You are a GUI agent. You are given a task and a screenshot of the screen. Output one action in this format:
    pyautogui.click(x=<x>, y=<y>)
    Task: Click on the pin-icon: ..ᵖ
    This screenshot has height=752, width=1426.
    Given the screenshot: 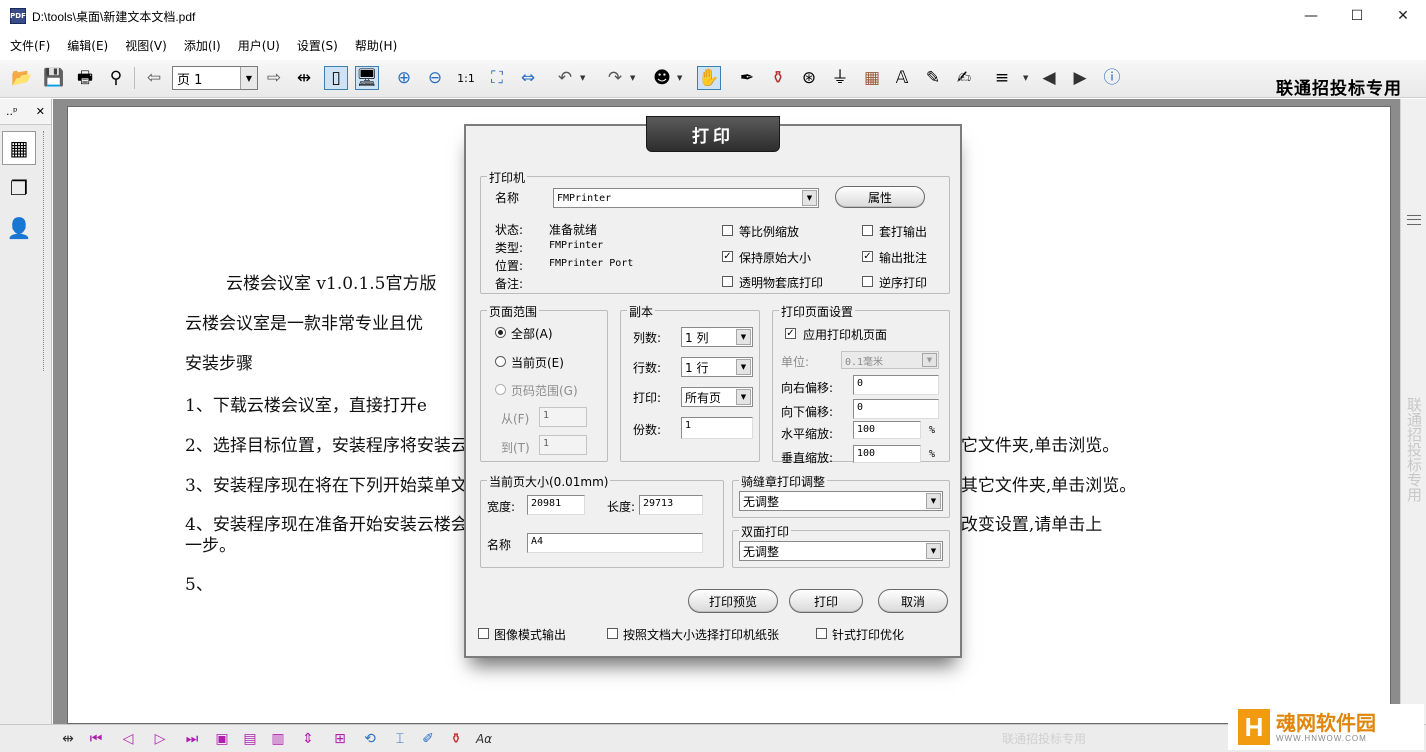 What is the action you would take?
    pyautogui.click(x=12, y=111)
    